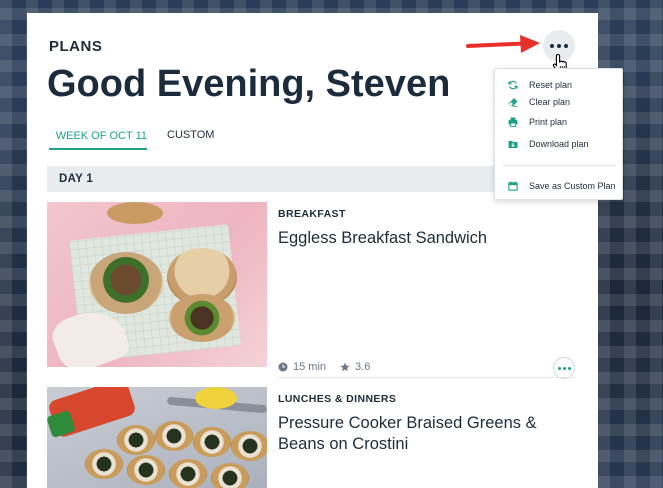 This screenshot has height=488, width=663. Describe the element at coordinates (513, 102) in the screenshot. I see `eraser-icon` at that location.